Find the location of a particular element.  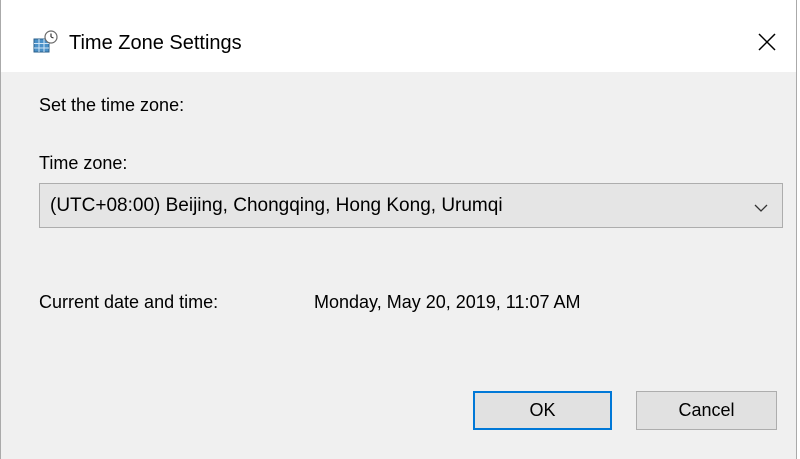

current-date-time-value: Monday, May 20, 2019, 11:07 AM is located at coordinates (447, 302).